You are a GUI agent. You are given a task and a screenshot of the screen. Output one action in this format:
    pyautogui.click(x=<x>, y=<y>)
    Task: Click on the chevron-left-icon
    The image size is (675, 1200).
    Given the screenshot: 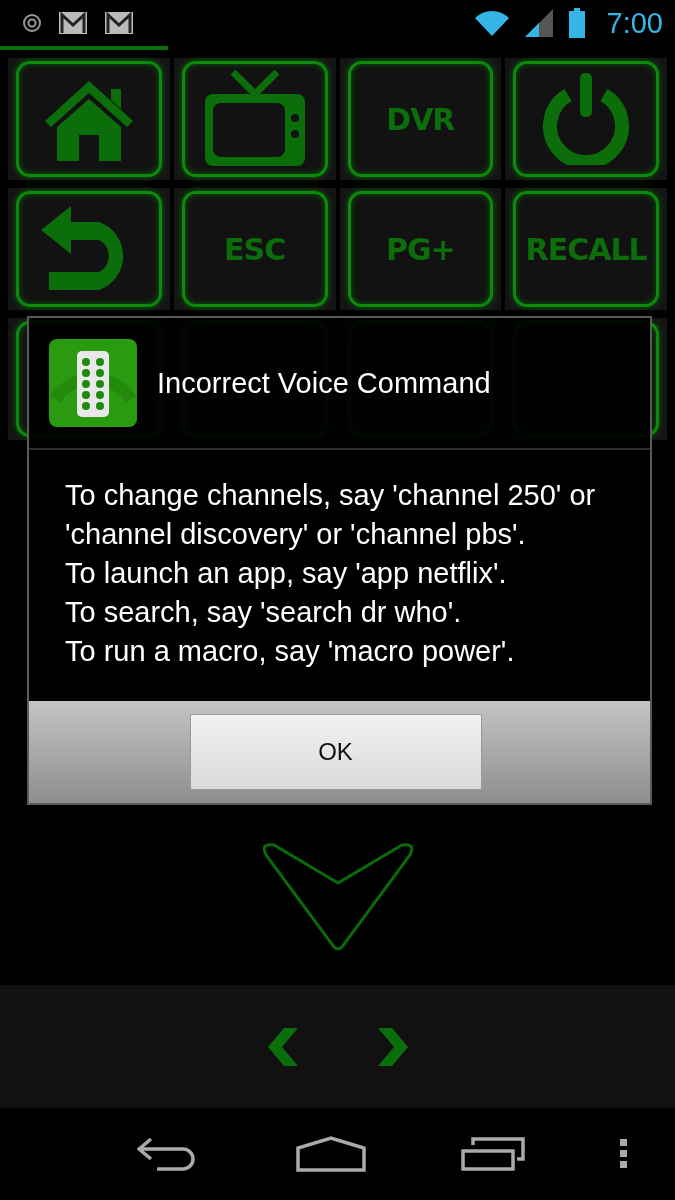 What is the action you would take?
    pyautogui.click(x=282, y=1046)
    